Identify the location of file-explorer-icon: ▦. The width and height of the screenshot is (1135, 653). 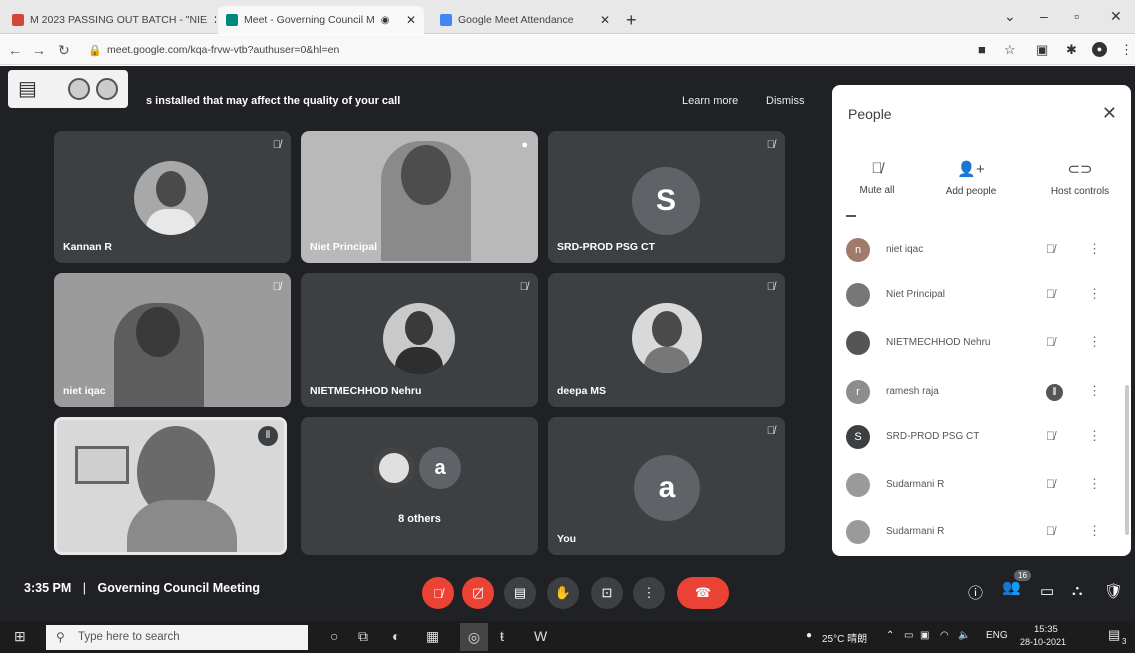
(432, 636).